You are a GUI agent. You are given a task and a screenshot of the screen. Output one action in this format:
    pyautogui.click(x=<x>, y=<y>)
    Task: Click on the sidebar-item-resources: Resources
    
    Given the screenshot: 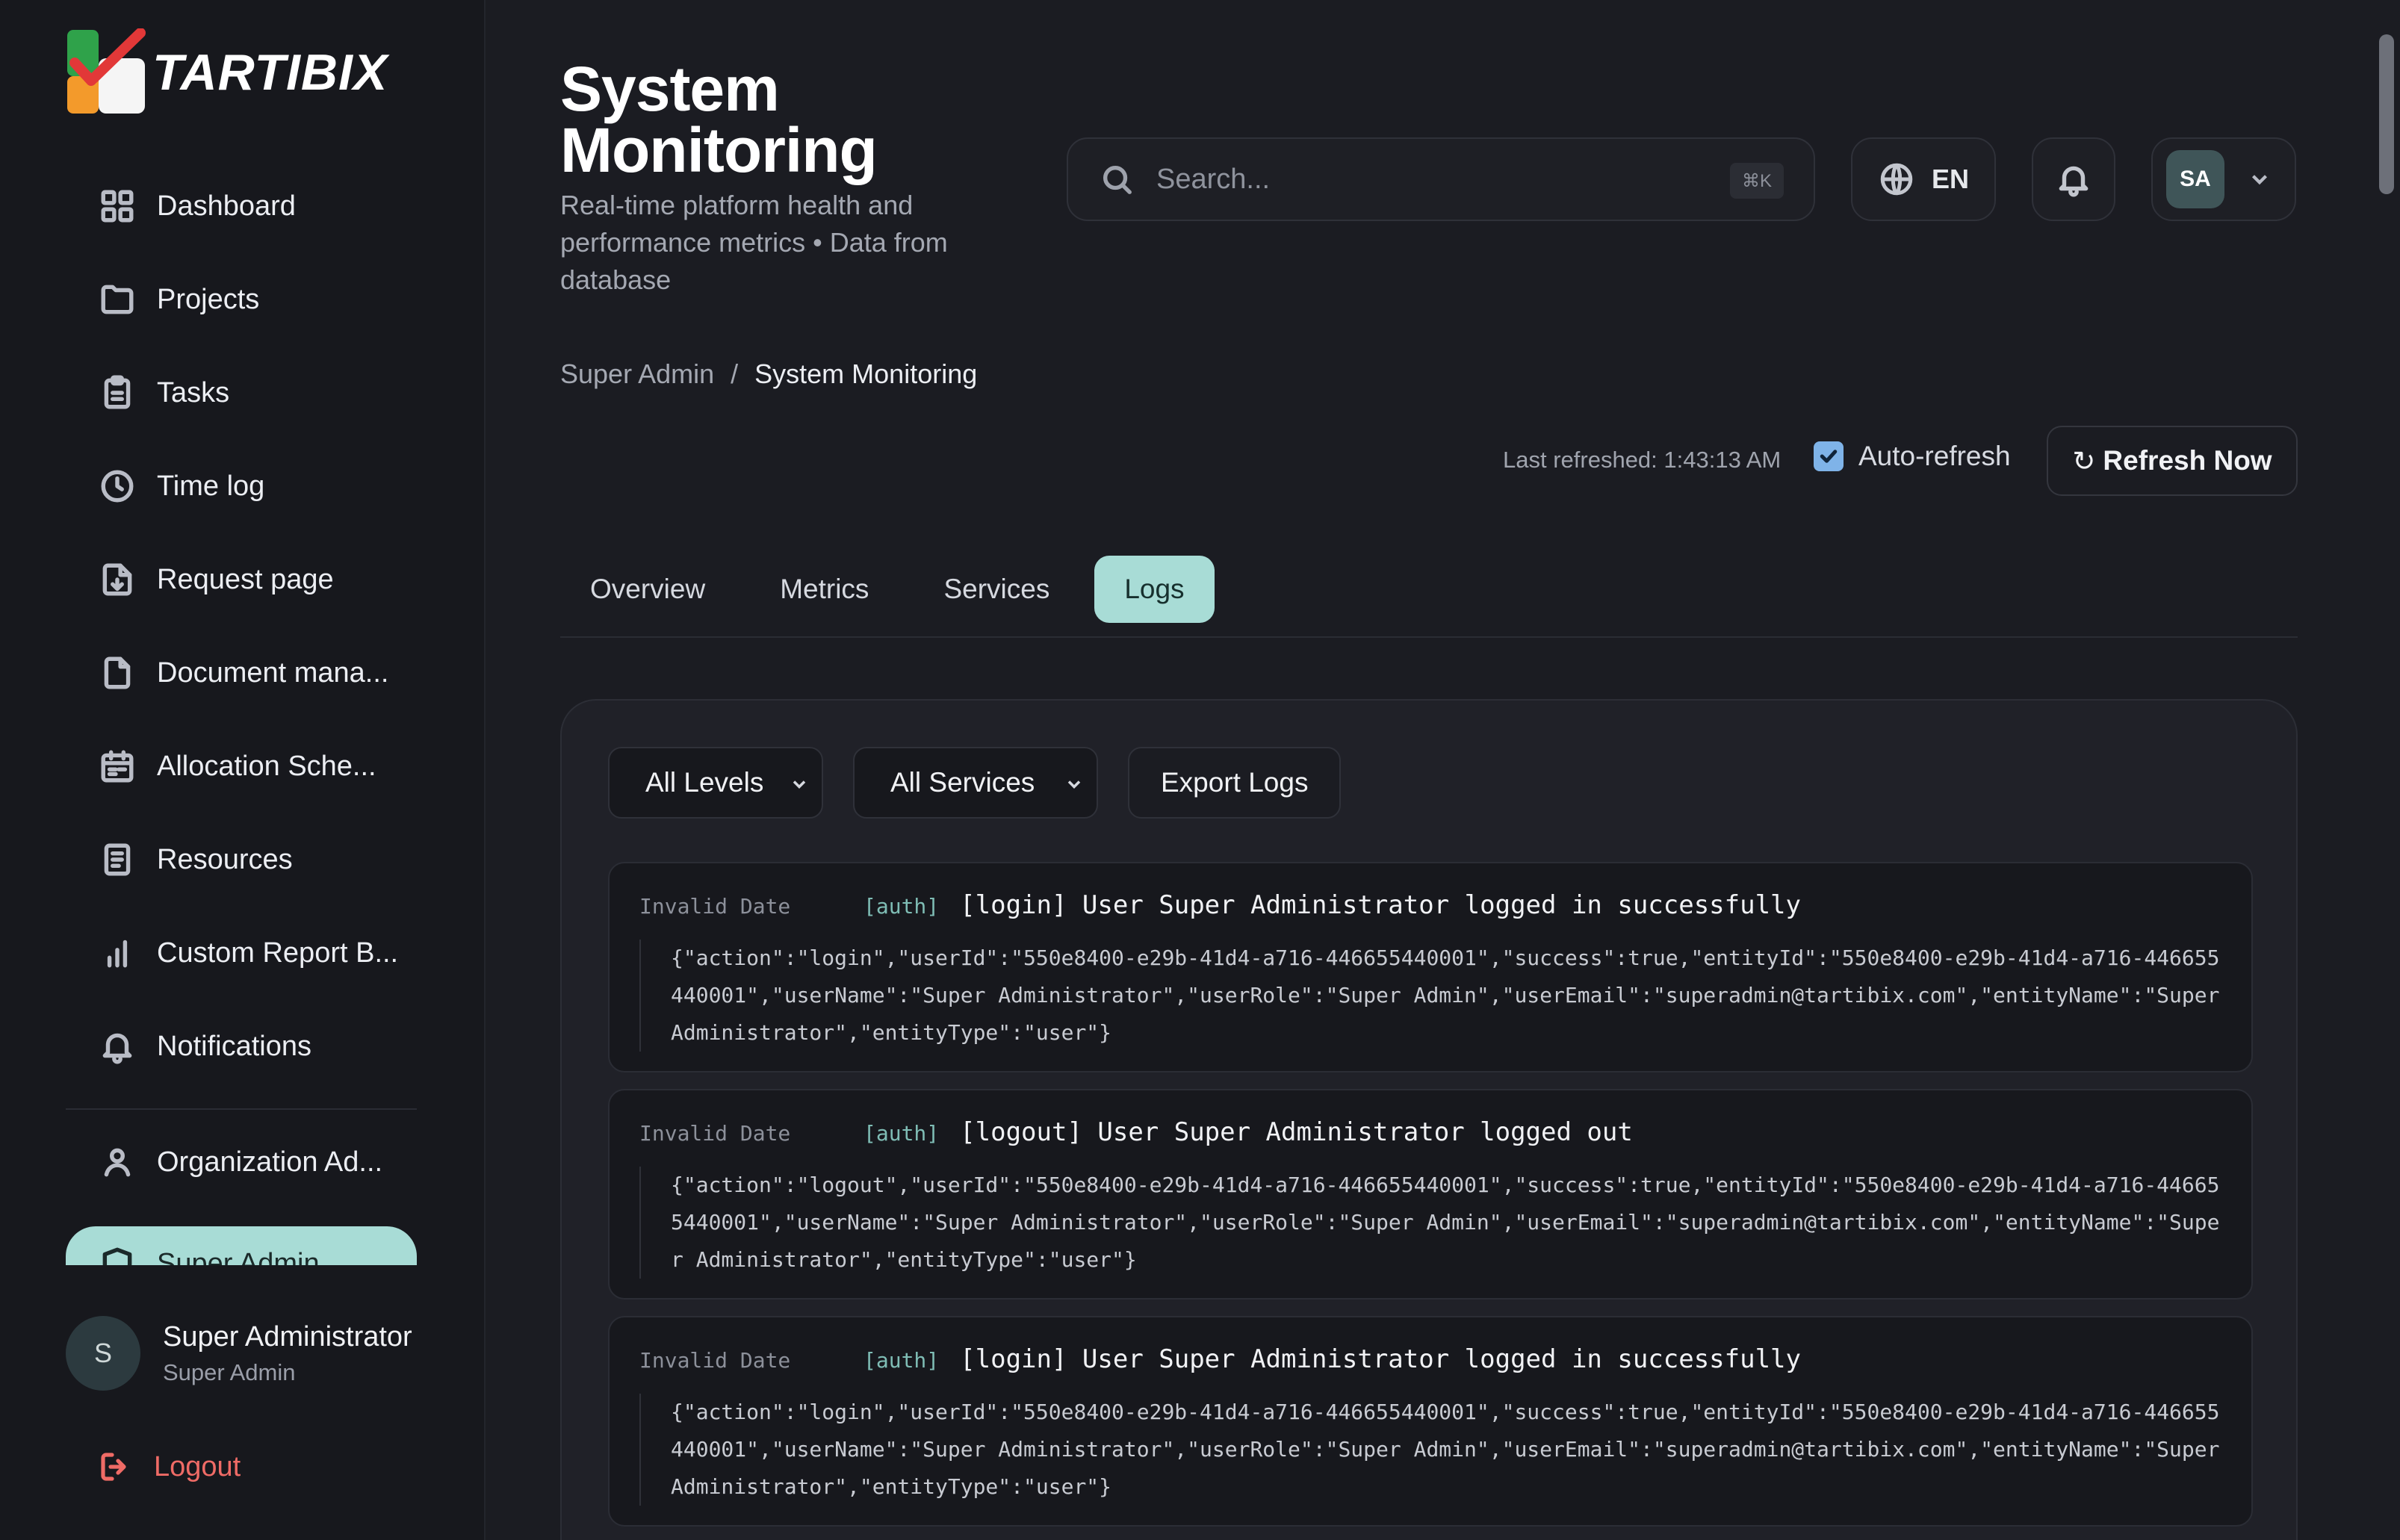 What is the action you would take?
    pyautogui.click(x=242, y=859)
    